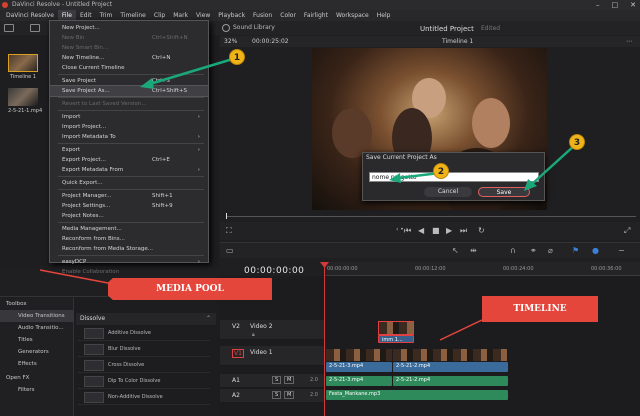  Describe the element at coordinates (124, 349) in the screenshot. I see `effect-label: Blur Dissolve` at that location.